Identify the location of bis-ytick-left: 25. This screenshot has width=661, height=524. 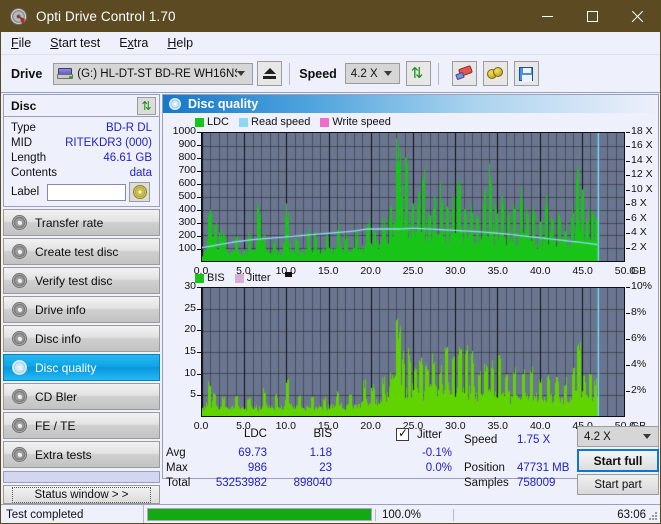
(190, 307).